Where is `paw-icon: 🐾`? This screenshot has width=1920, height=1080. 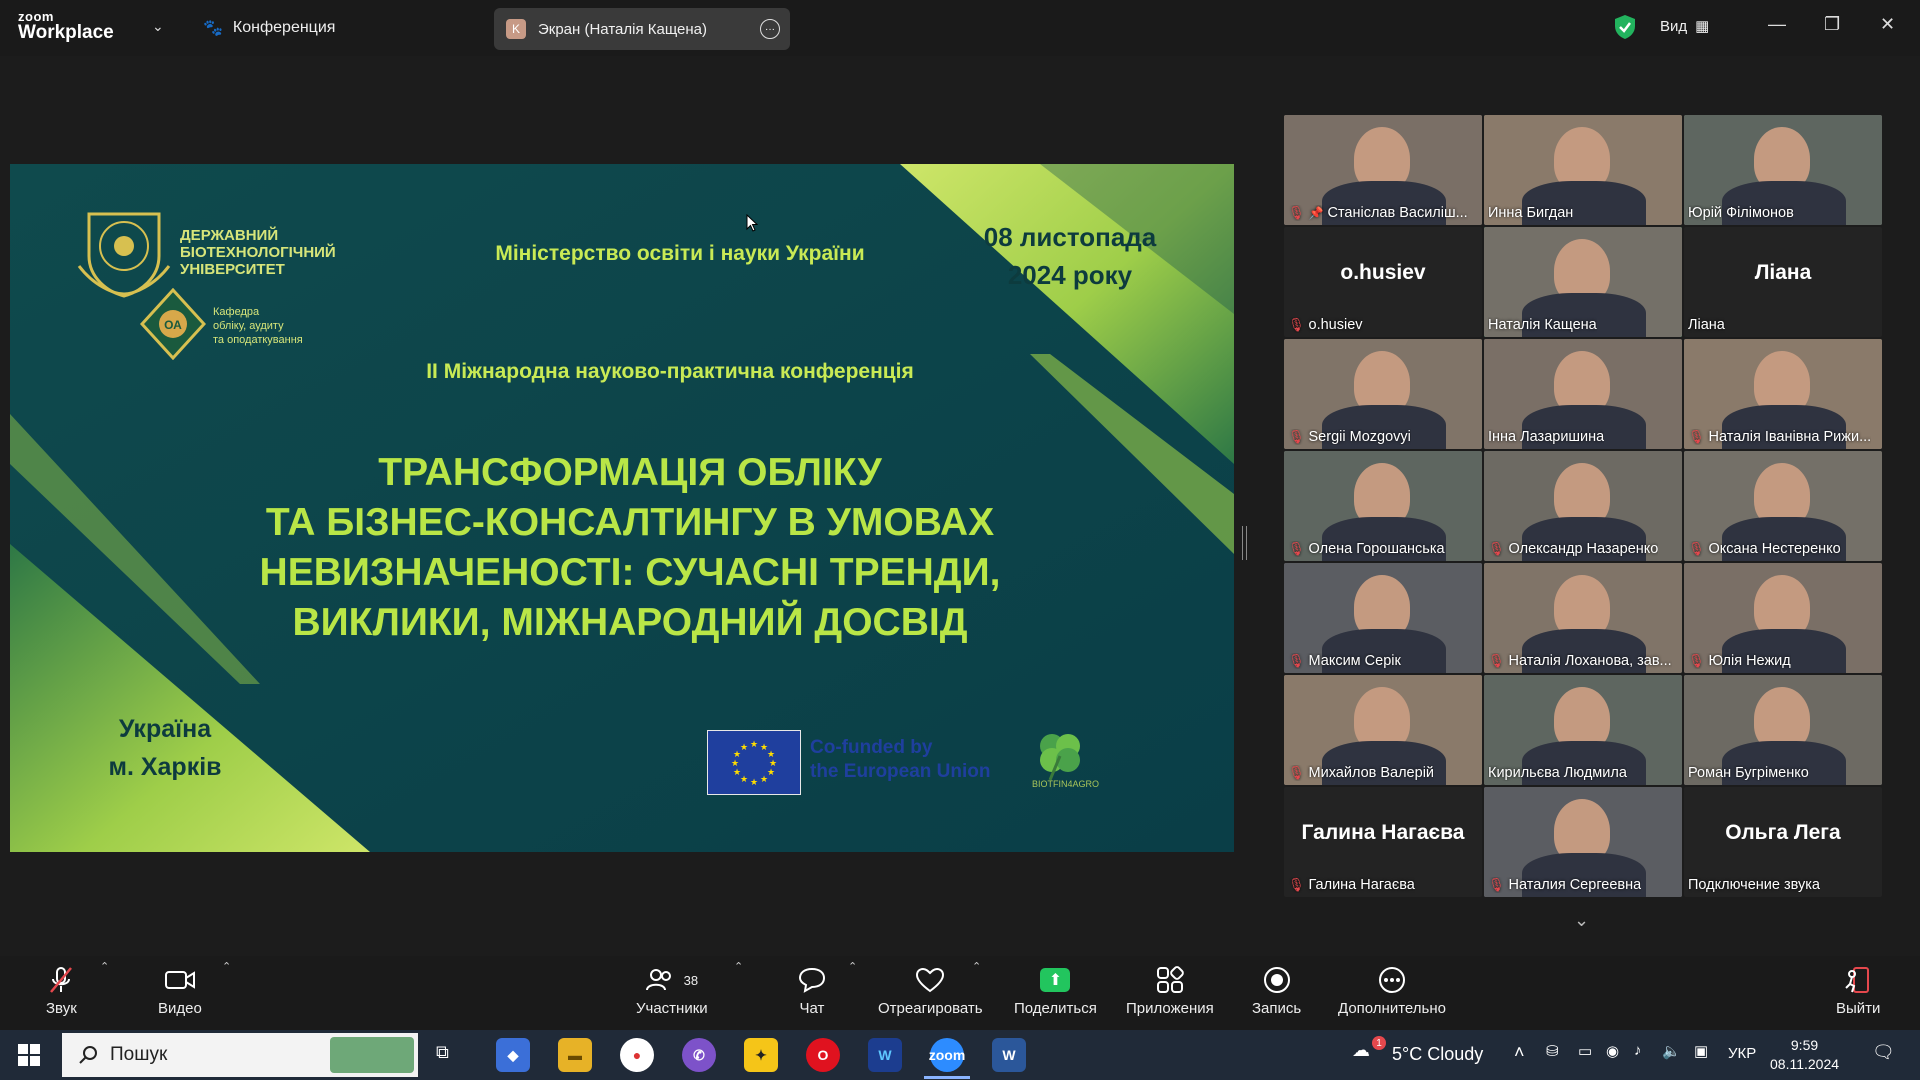
paw-icon: 🐾 is located at coordinates (213, 28).